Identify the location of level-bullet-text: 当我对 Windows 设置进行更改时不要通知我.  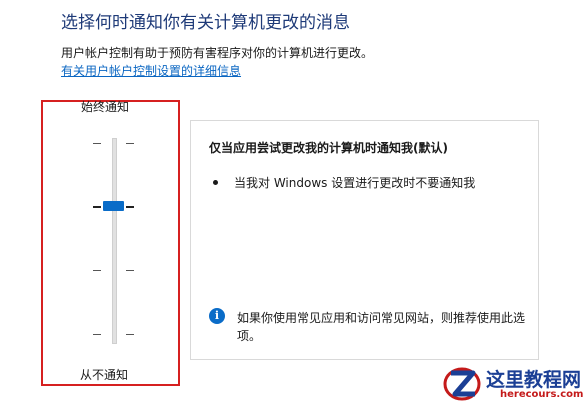
(355, 183).